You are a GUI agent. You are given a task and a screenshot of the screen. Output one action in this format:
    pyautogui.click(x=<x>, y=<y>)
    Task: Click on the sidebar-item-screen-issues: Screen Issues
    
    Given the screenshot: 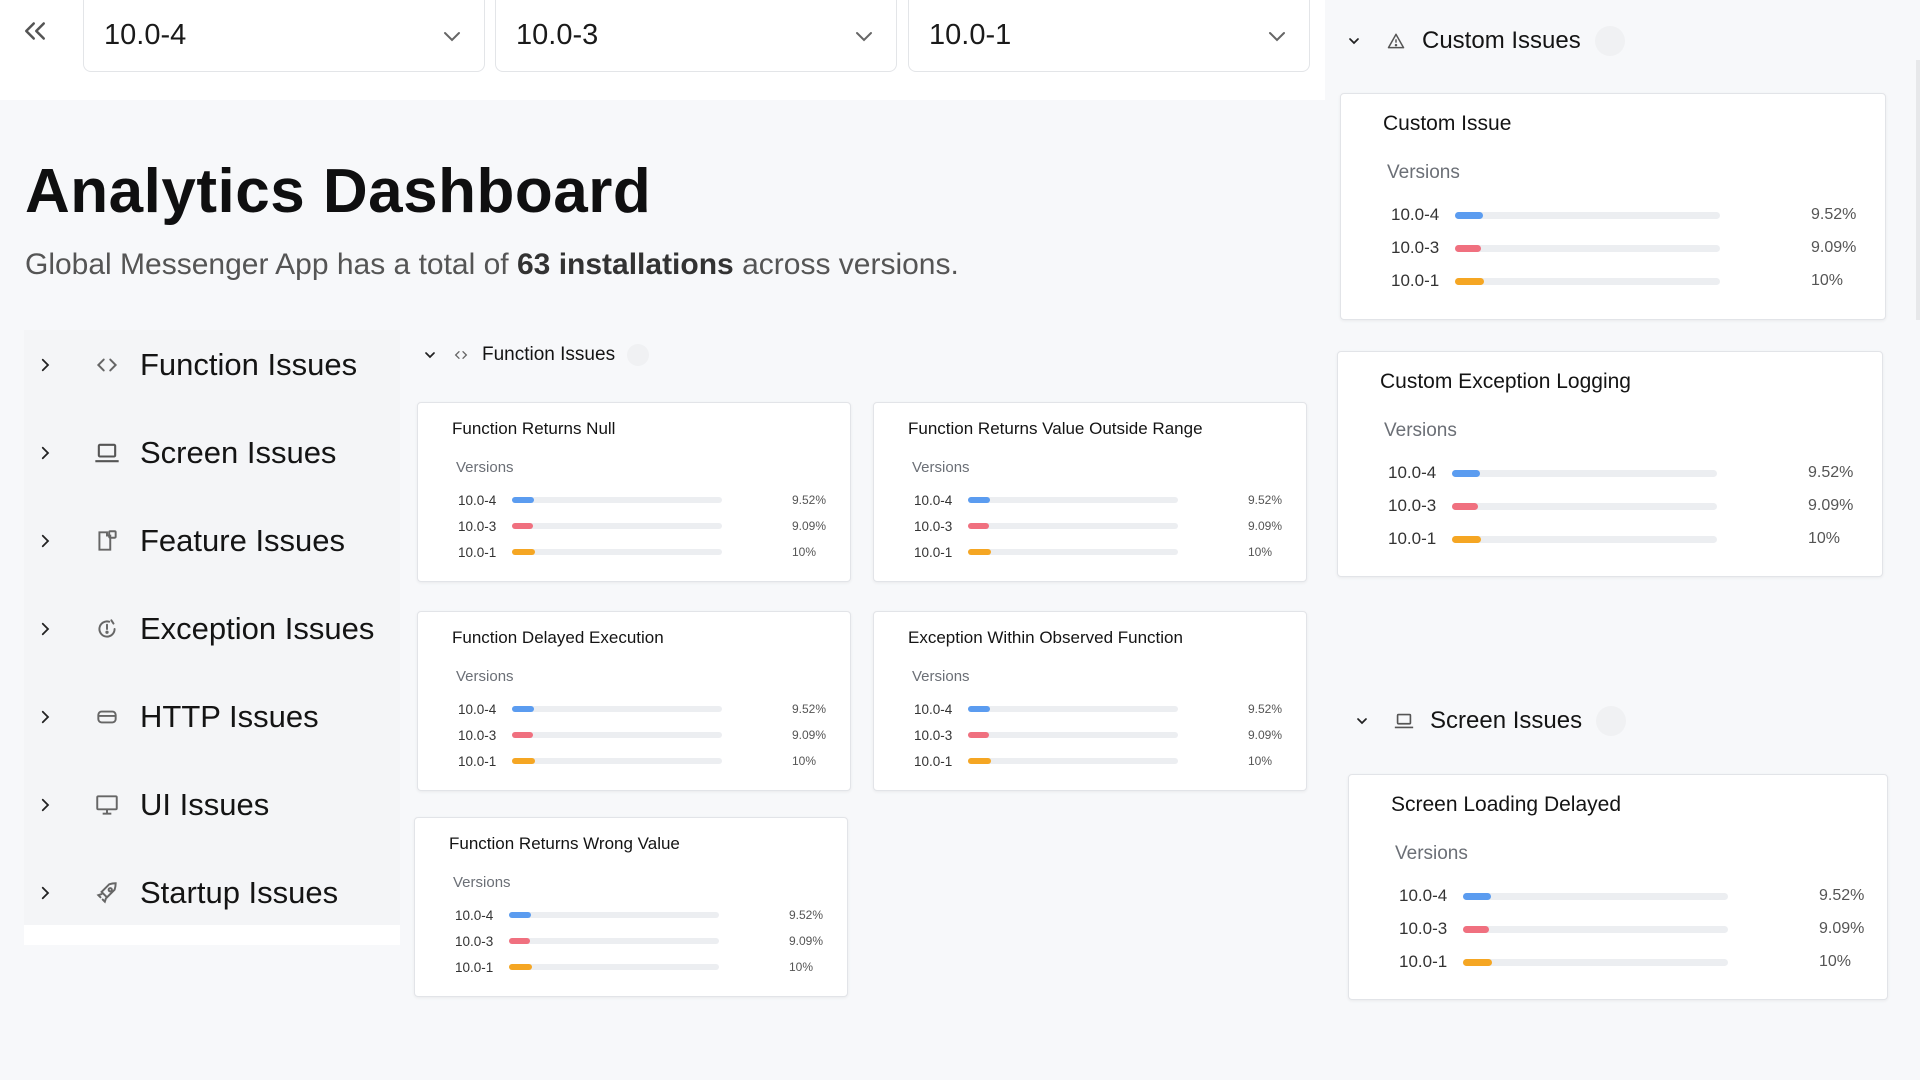 What is the action you would take?
    pyautogui.click(x=212, y=453)
    